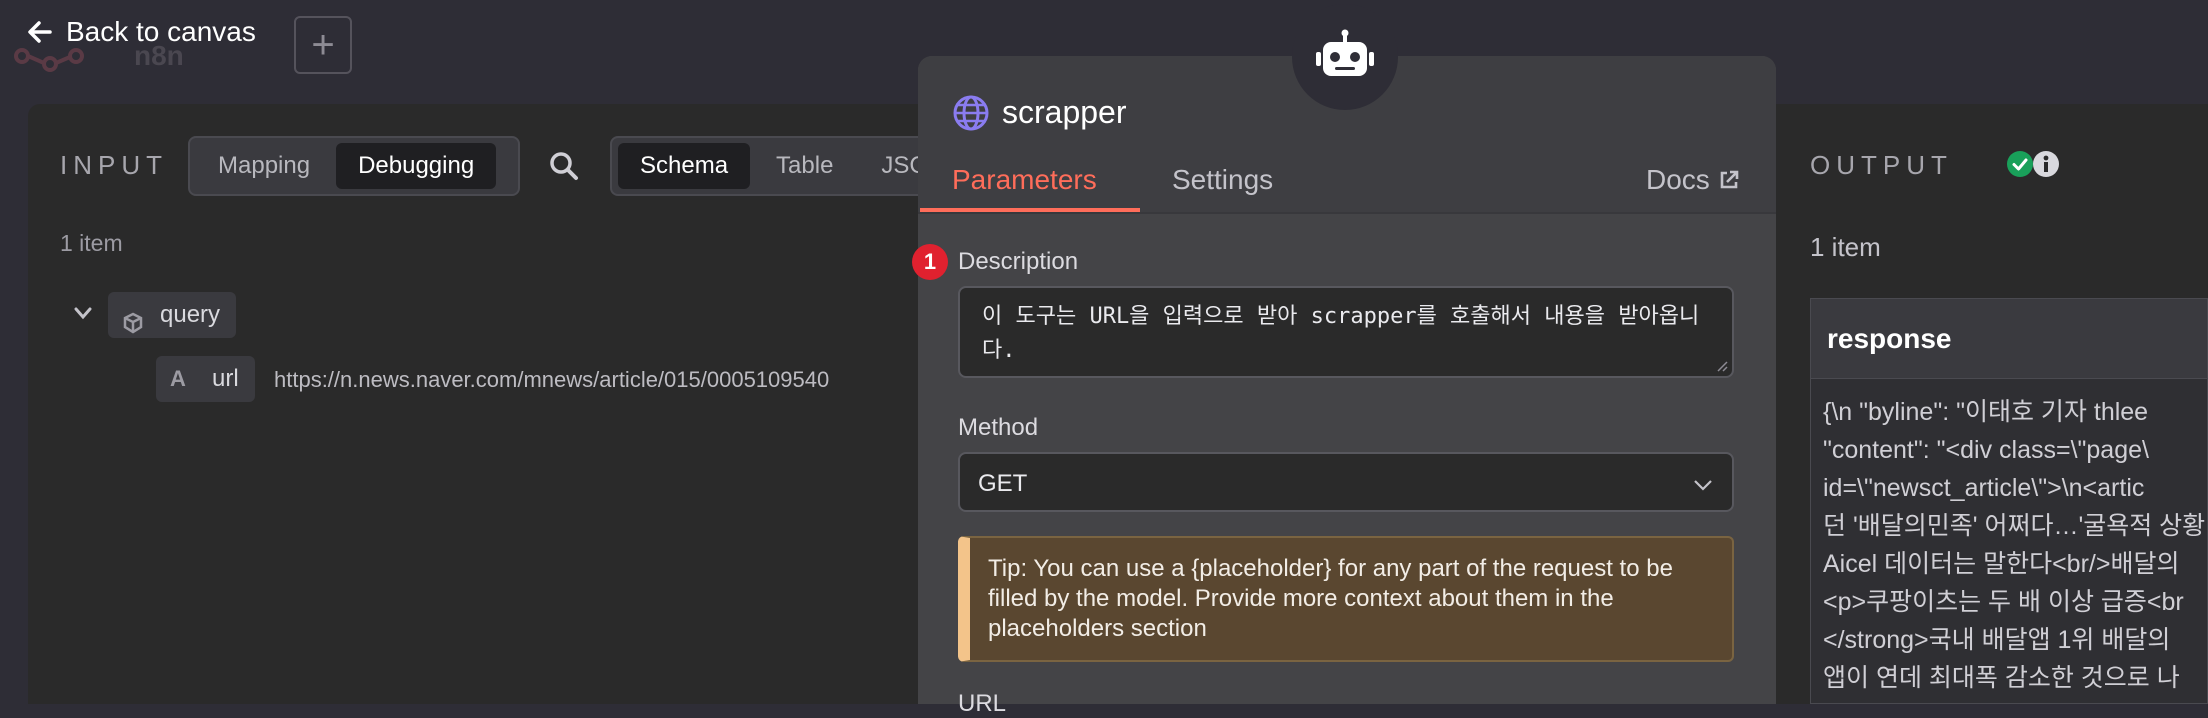 The width and height of the screenshot is (2208, 718). Describe the element at coordinates (1345, 52) in the screenshot. I see `robot-icon` at that location.